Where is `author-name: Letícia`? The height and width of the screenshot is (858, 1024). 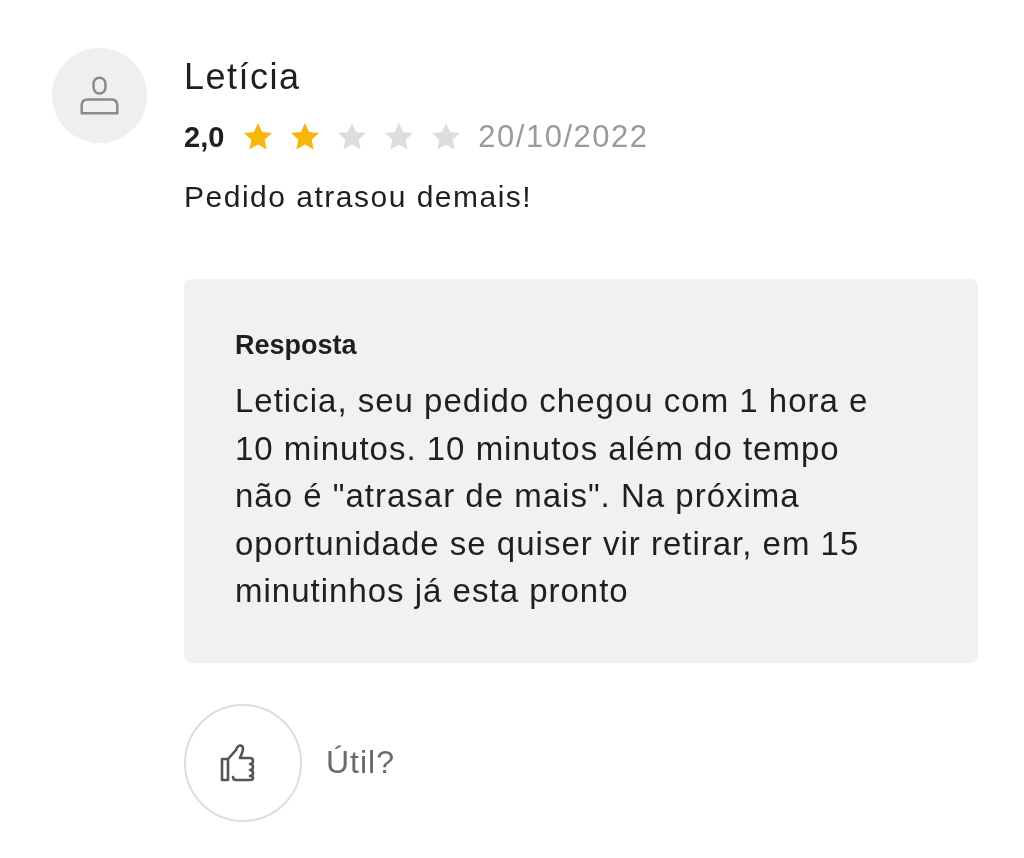 author-name: Letícia is located at coordinates (243, 77).